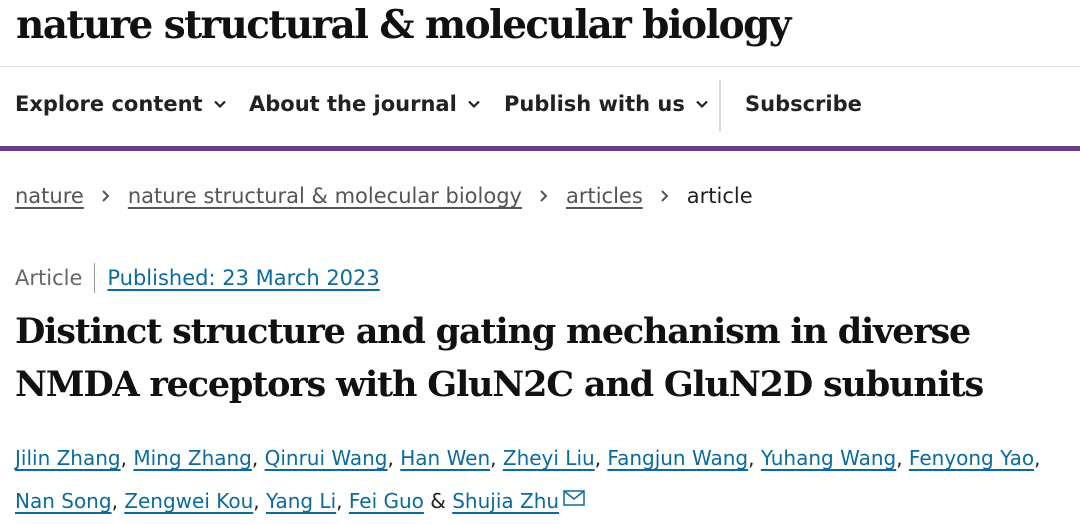 This screenshot has width=1080, height=524. Describe the element at coordinates (386, 501) in the screenshot. I see `author-link: Fei Guo` at that location.